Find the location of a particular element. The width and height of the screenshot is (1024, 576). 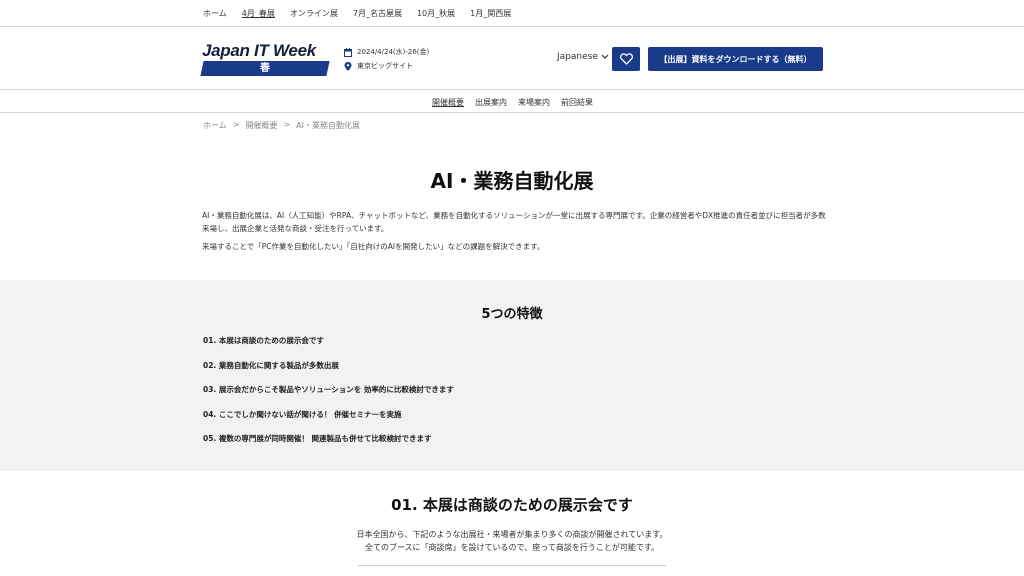

event-info: 2024/4/24(水)-26(金) 東京ビッグサイト is located at coordinates (386, 59).